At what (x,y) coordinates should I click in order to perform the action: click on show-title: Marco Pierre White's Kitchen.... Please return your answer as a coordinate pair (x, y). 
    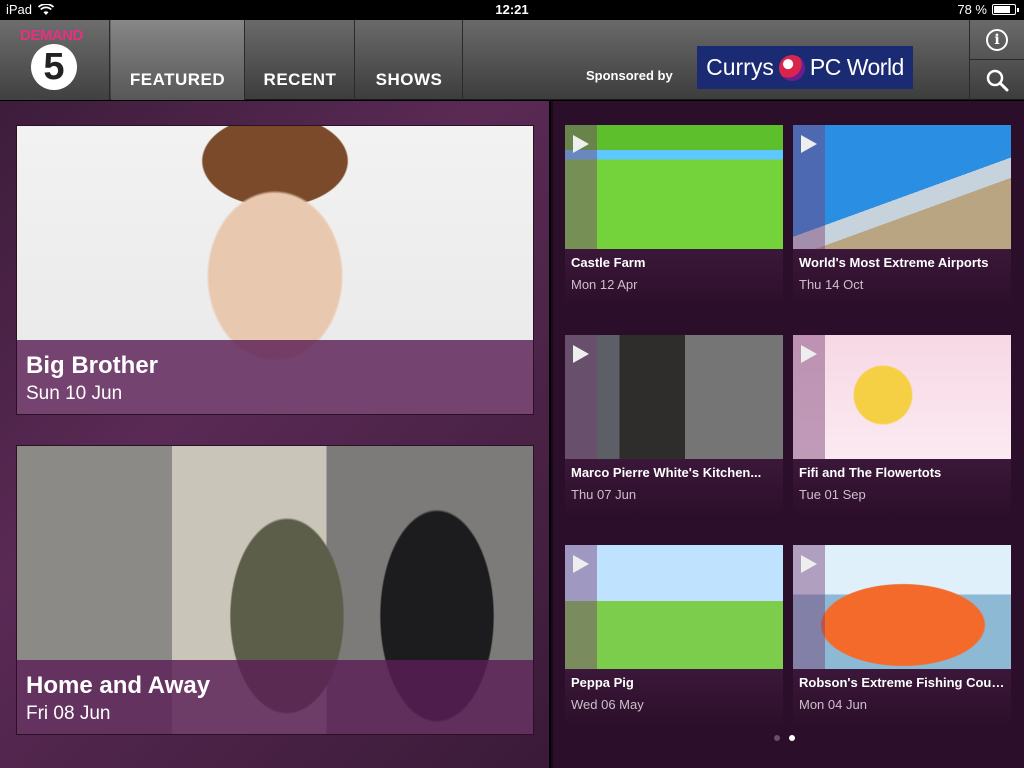
    Looking at the image, I should click on (666, 472).